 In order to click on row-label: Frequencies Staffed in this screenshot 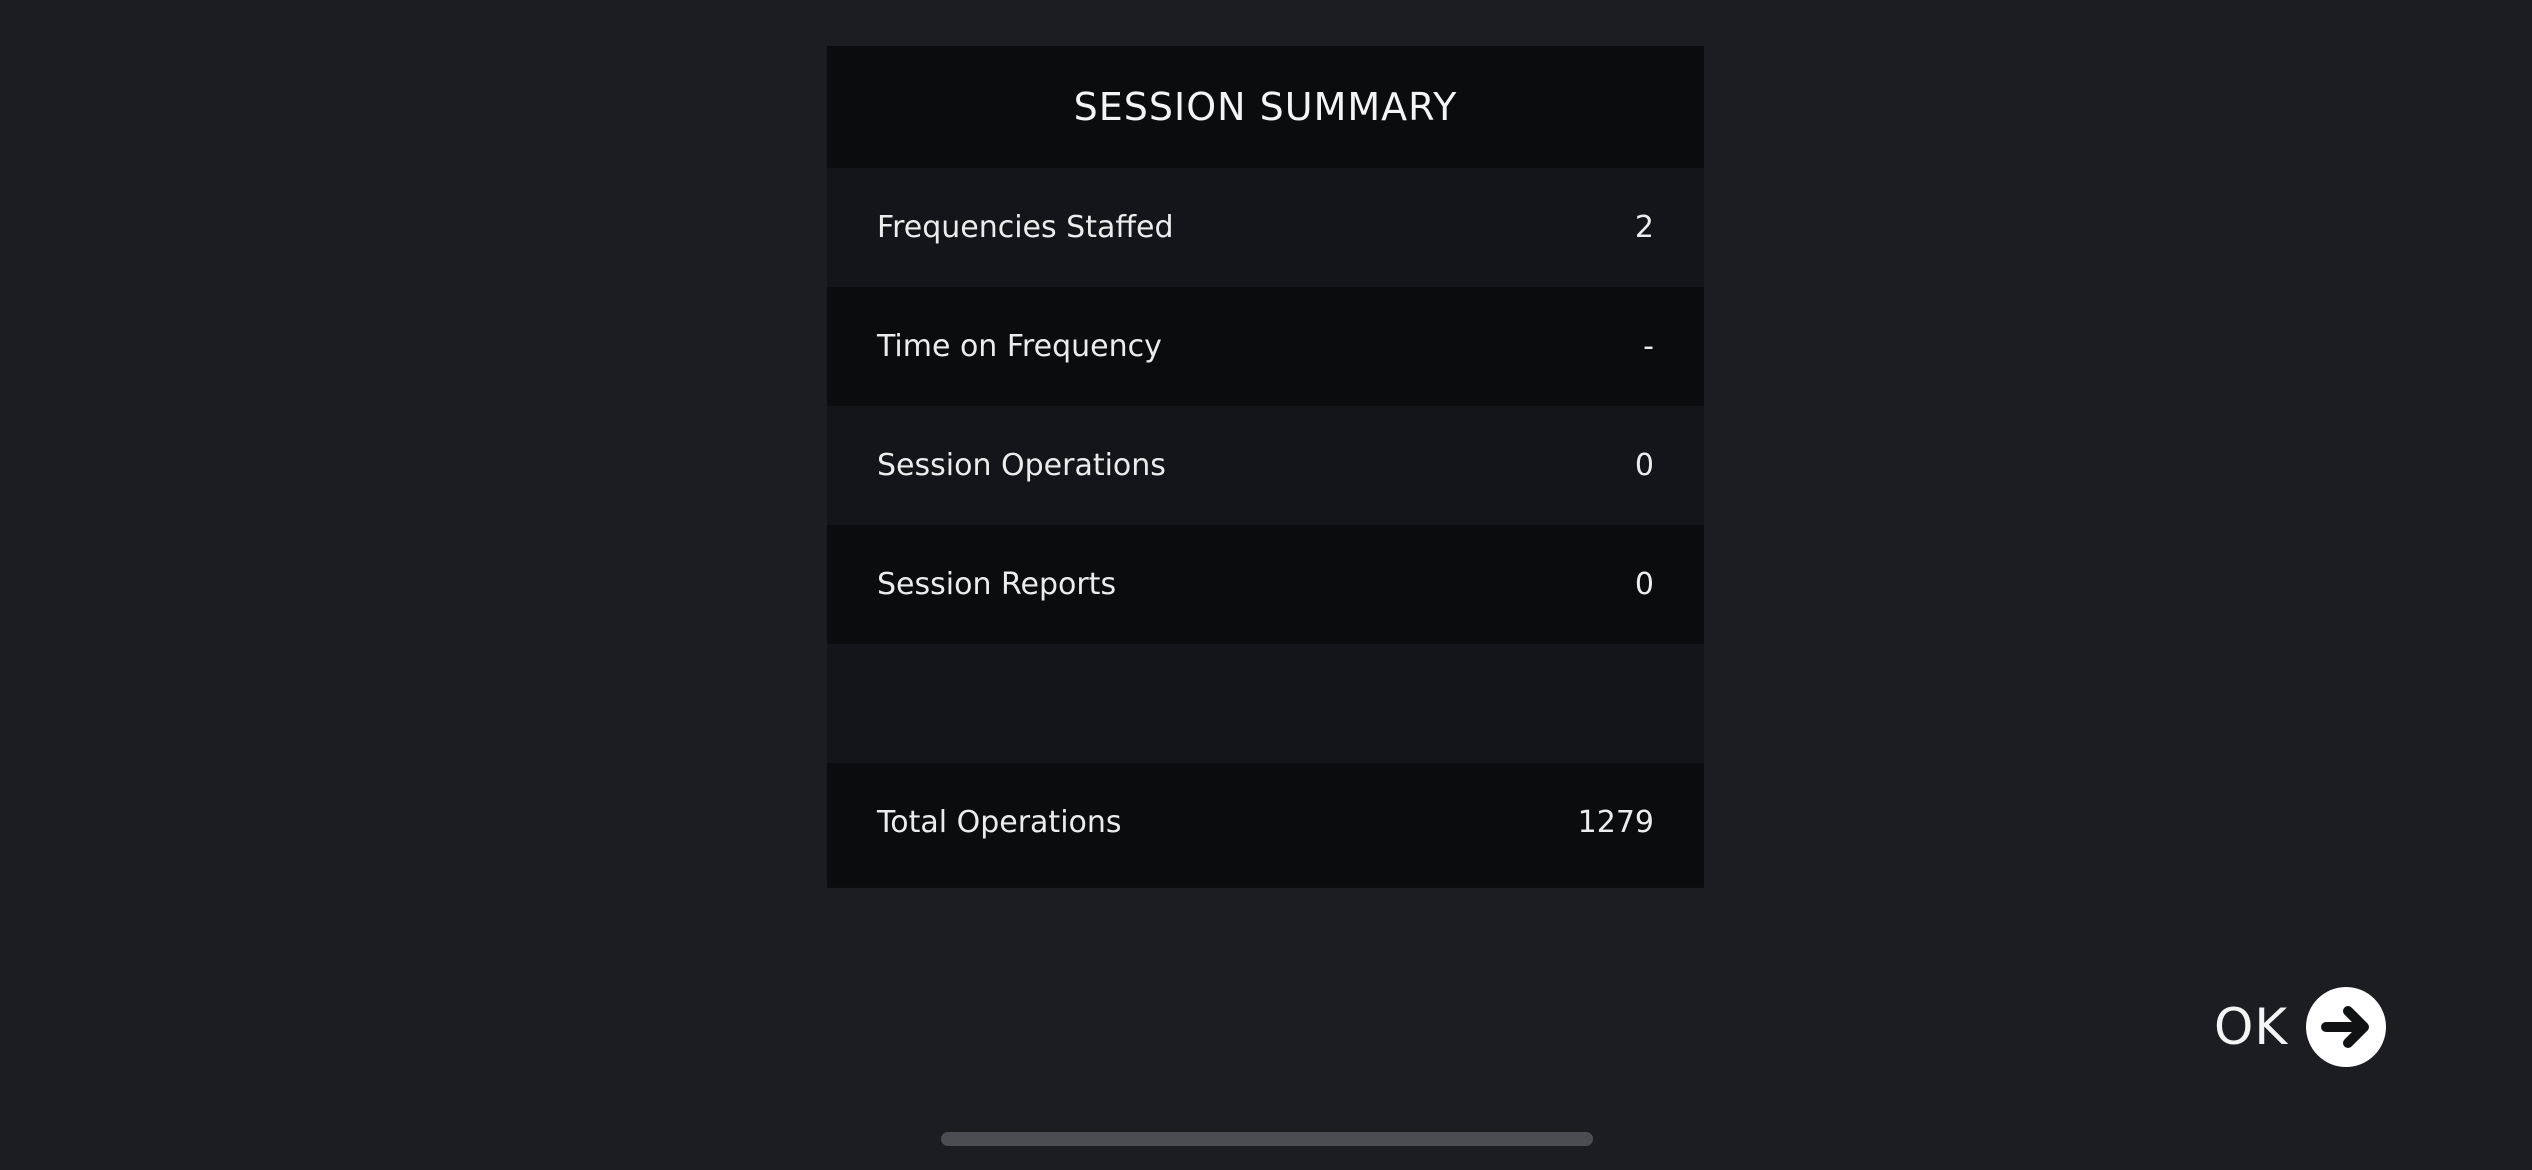, I will do `click(1025, 227)`.